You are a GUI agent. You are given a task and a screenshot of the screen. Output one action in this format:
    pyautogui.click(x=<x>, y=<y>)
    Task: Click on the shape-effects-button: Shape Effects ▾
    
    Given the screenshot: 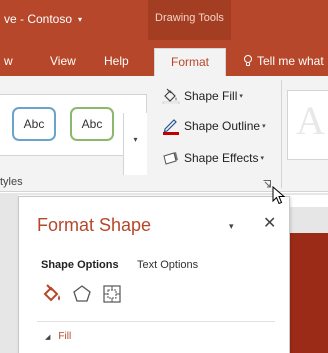 What is the action you would take?
    pyautogui.click(x=213, y=158)
    